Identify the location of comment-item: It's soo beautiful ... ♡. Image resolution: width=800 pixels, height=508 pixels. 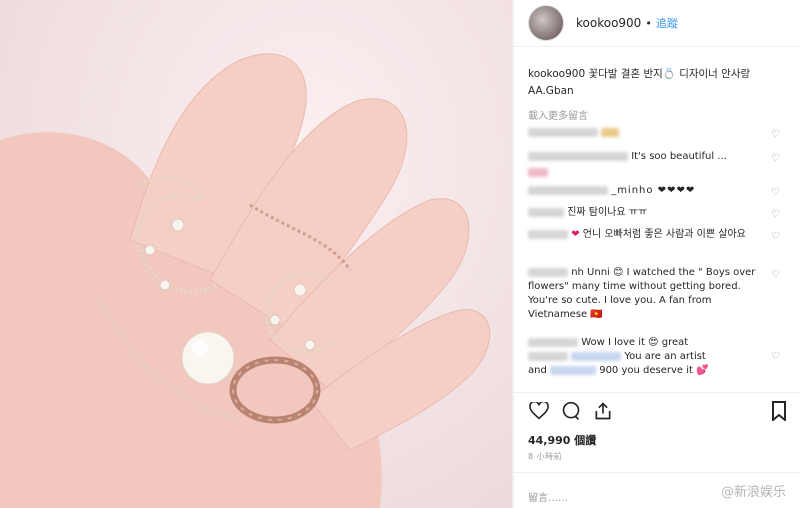
(654, 157).